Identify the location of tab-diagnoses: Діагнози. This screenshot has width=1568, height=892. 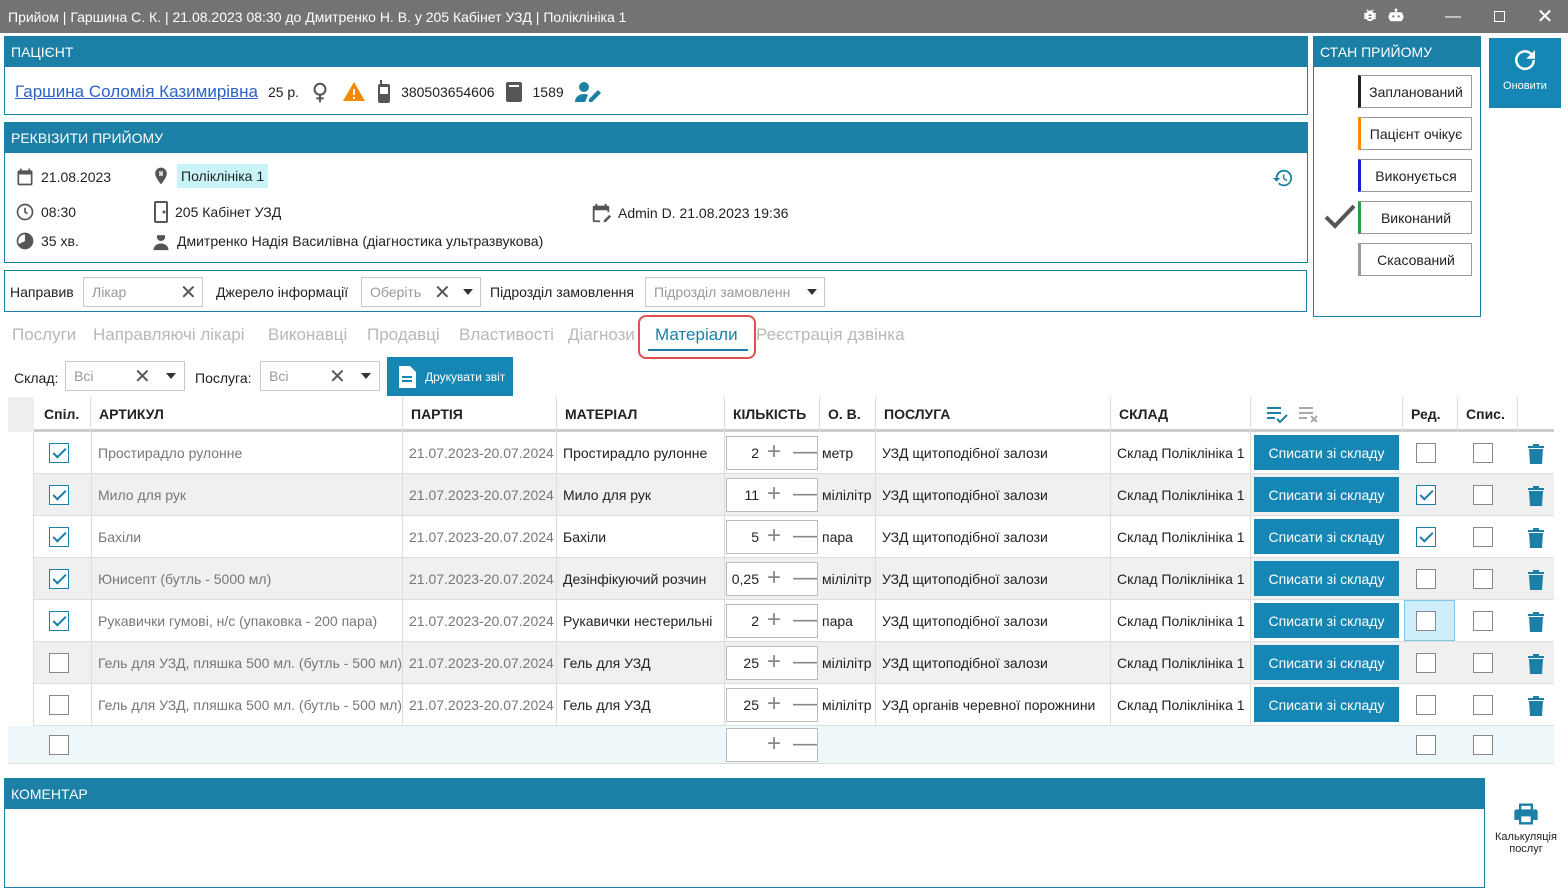
(604, 335).